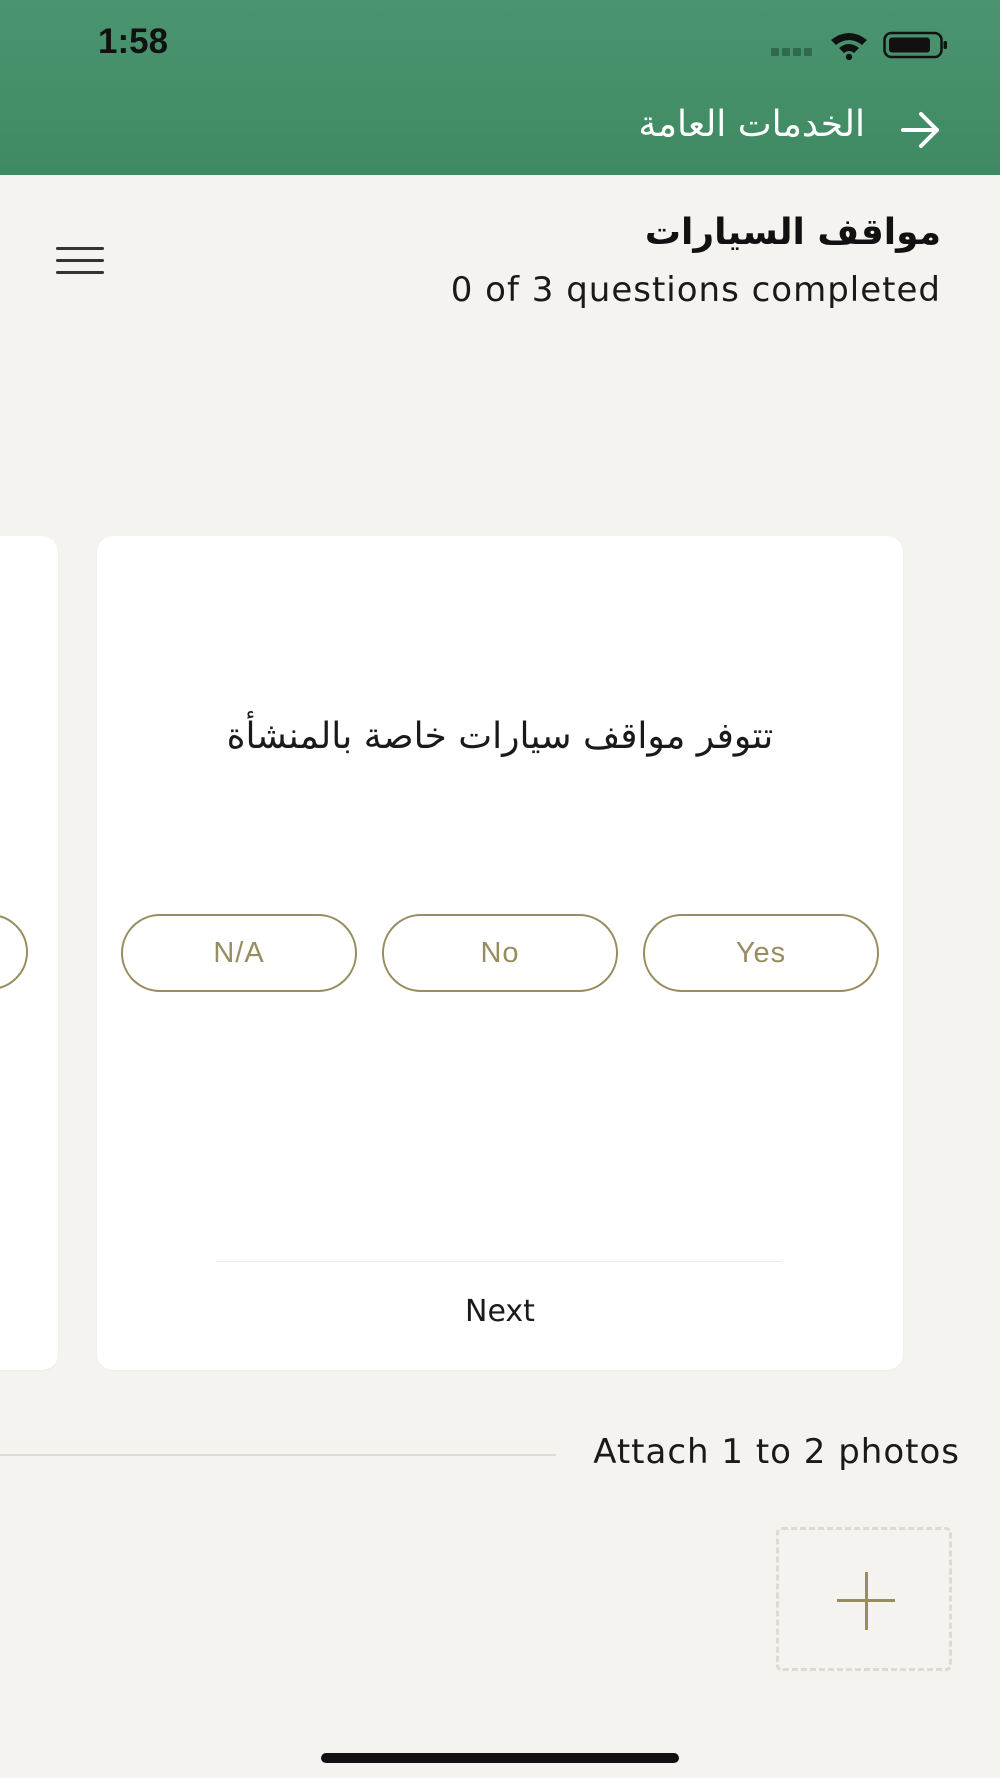 This screenshot has width=1000, height=1778. I want to click on card-divider, so click(499, 1261).